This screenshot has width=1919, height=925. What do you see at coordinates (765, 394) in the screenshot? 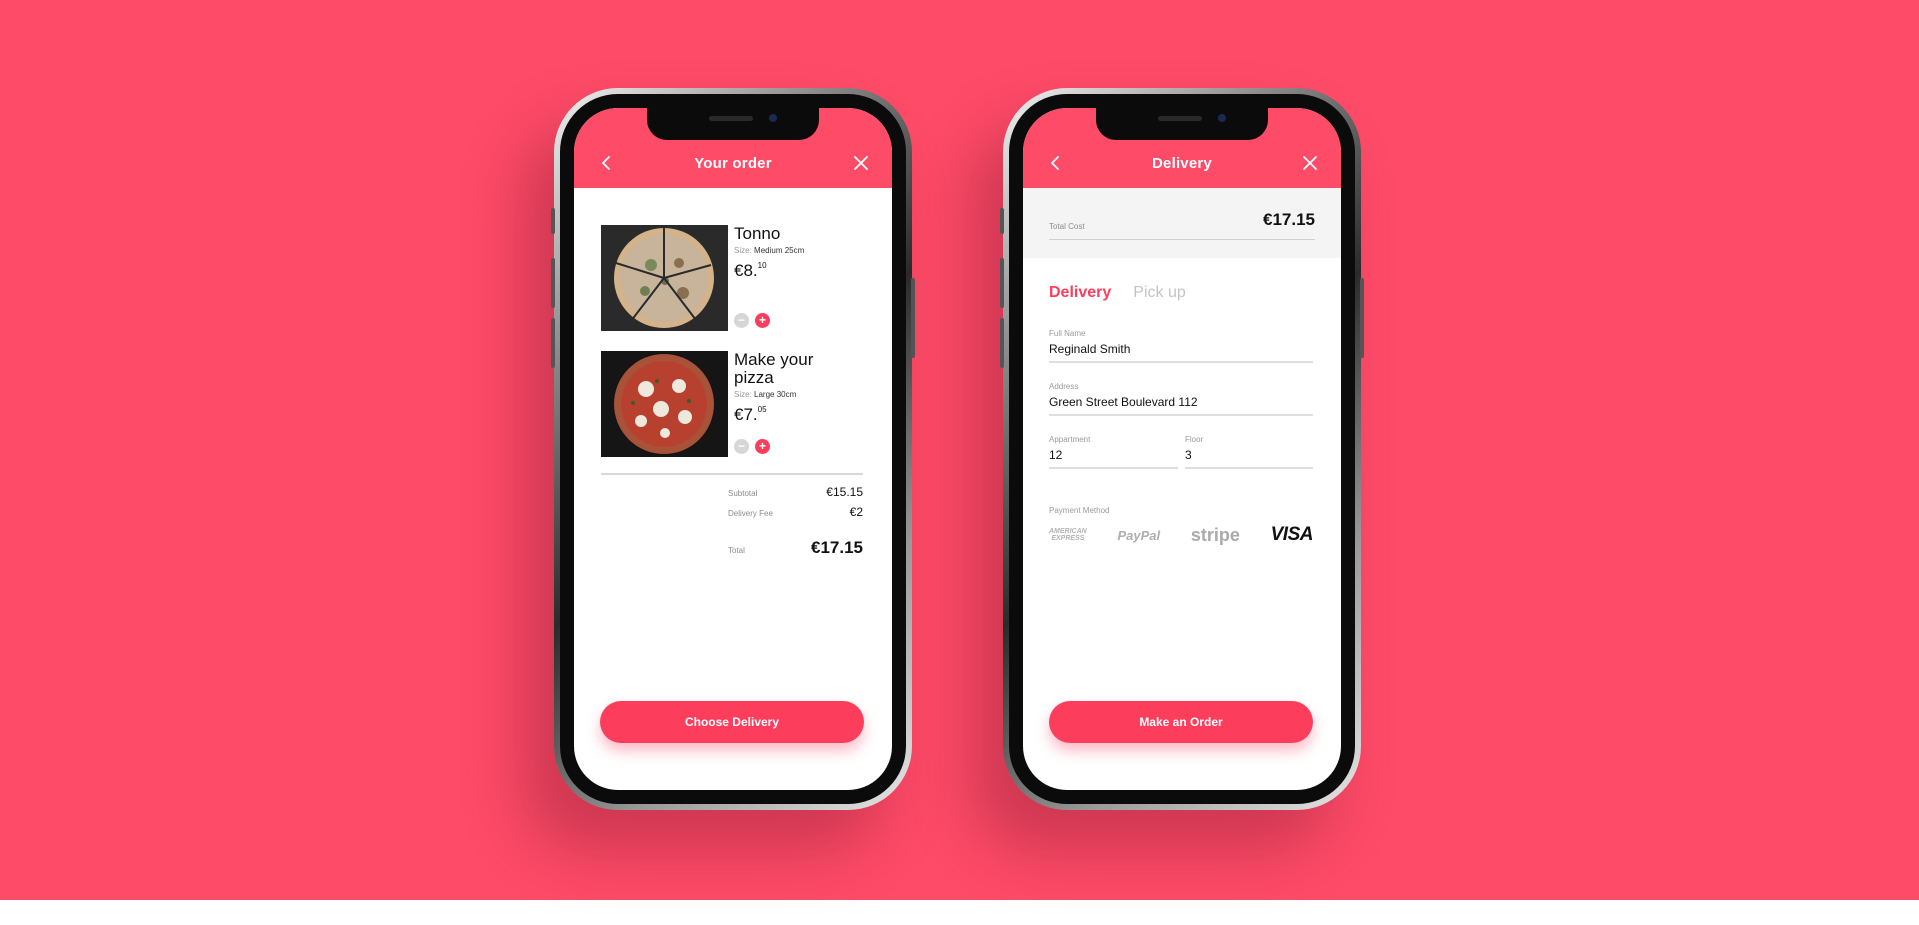
I see `item-size: Size: Large 30cm` at bounding box center [765, 394].